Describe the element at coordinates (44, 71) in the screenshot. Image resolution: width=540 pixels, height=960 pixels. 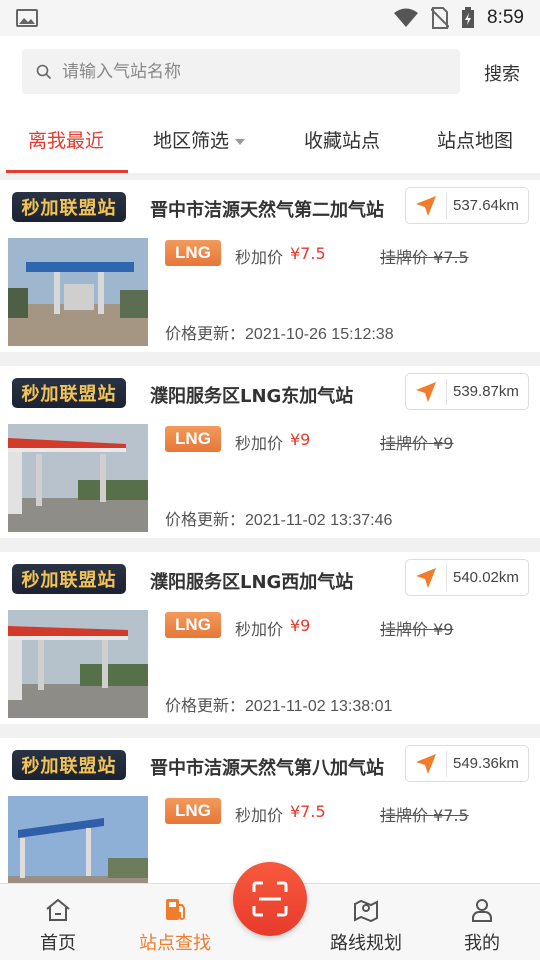
I see `search-icon` at that location.